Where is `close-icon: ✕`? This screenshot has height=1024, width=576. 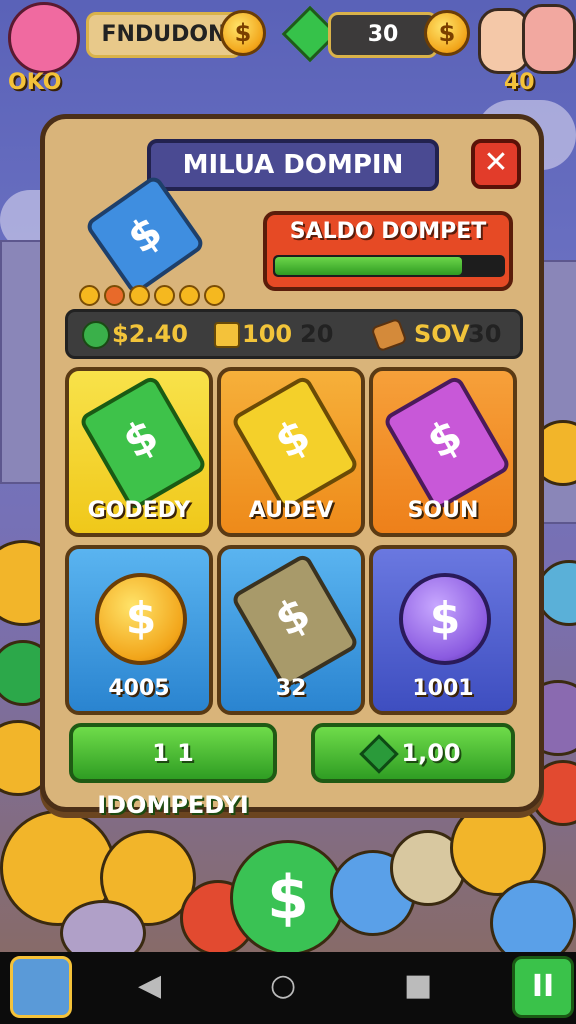
close-icon: ✕ is located at coordinates (496, 162).